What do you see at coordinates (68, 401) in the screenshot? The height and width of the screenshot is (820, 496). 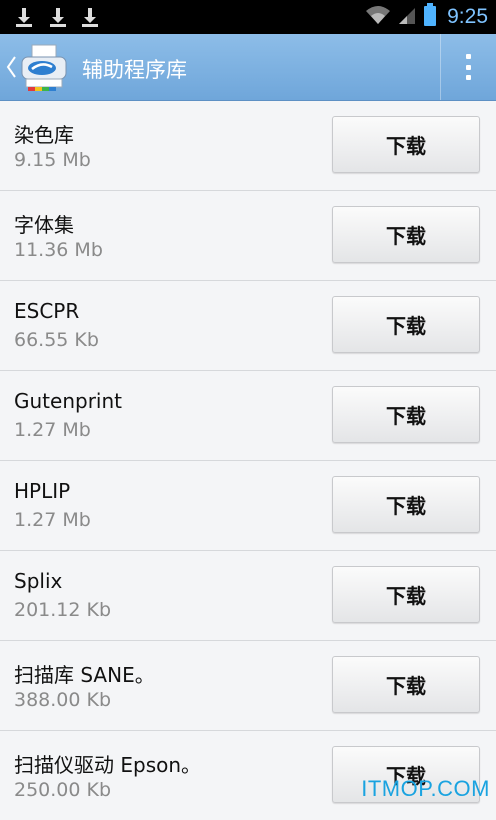 I see `item-name: Gutenprint` at bounding box center [68, 401].